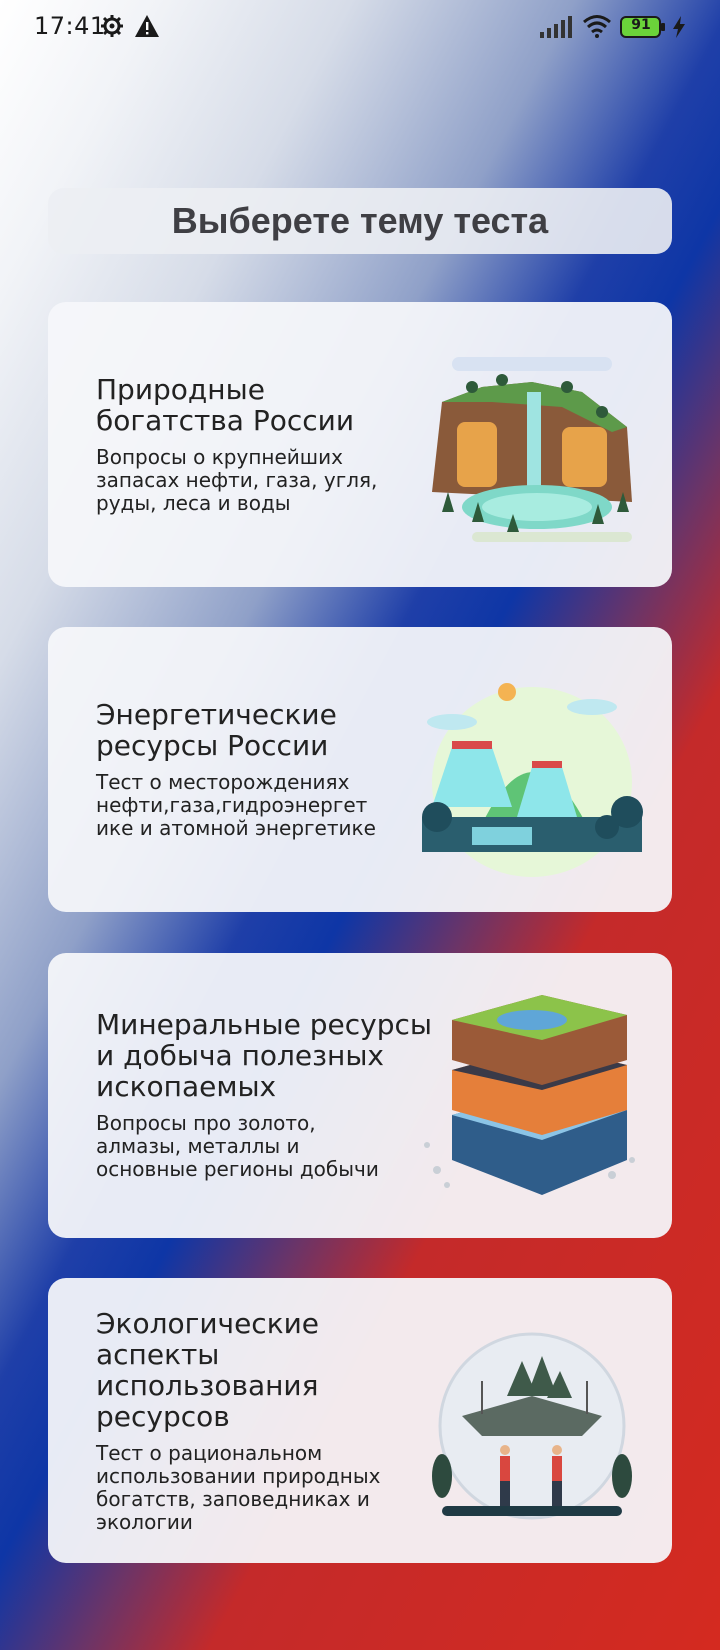  I want to click on signal-icon, so click(556, 29).